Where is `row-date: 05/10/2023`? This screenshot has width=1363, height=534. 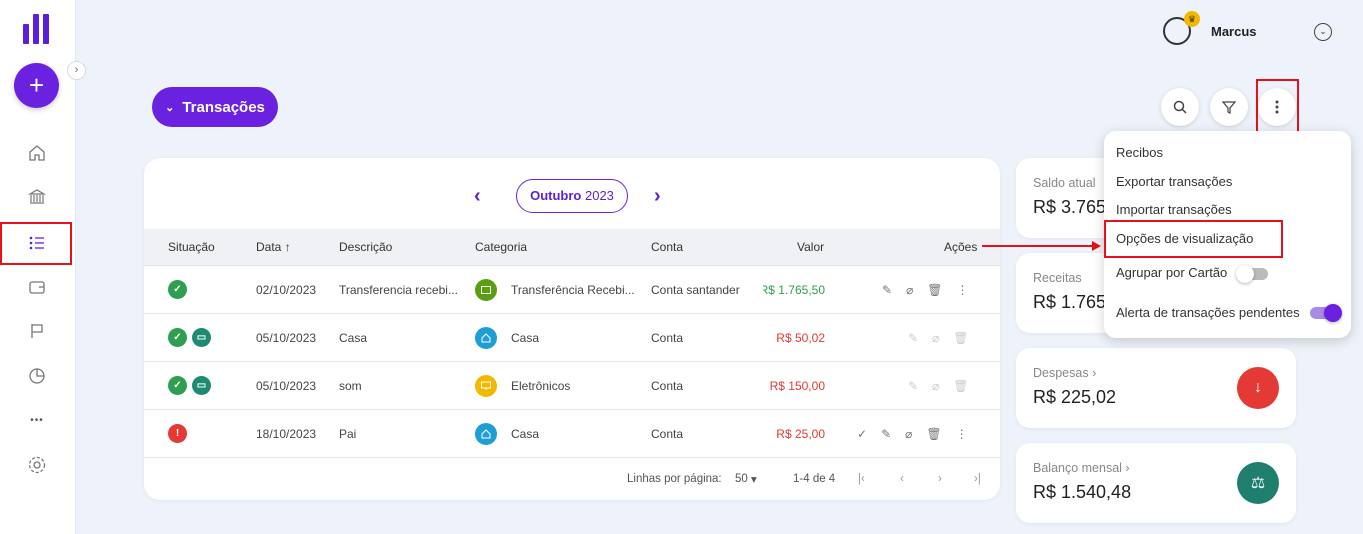
row-date: 05/10/2023 is located at coordinates (286, 337).